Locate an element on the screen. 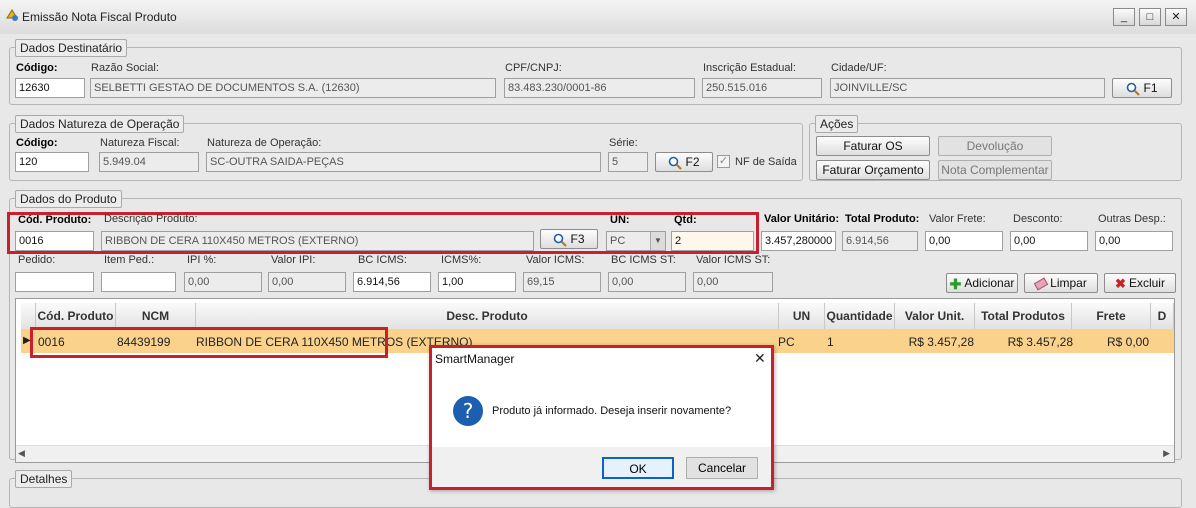  acoes-legend: Ações is located at coordinates (837, 124).